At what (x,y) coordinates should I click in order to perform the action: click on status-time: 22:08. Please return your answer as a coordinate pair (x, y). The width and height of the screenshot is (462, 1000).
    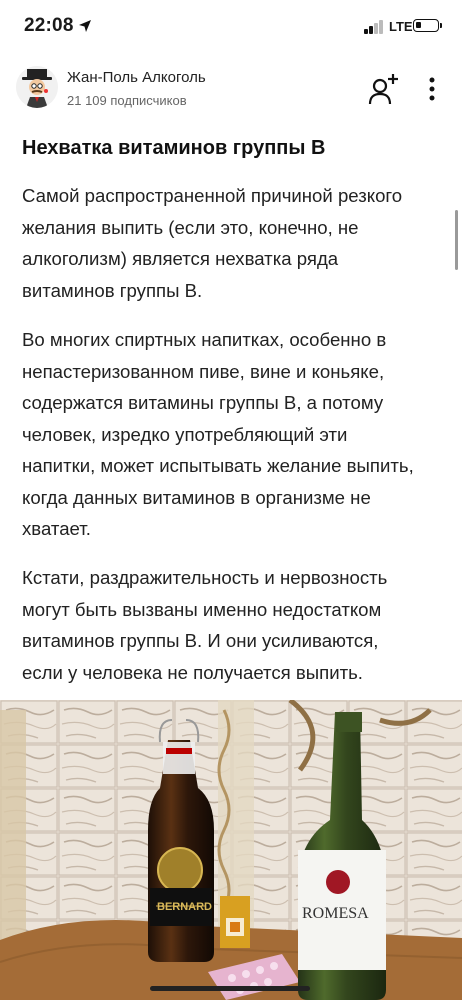
    Looking at the image, I should click on (49, 25).